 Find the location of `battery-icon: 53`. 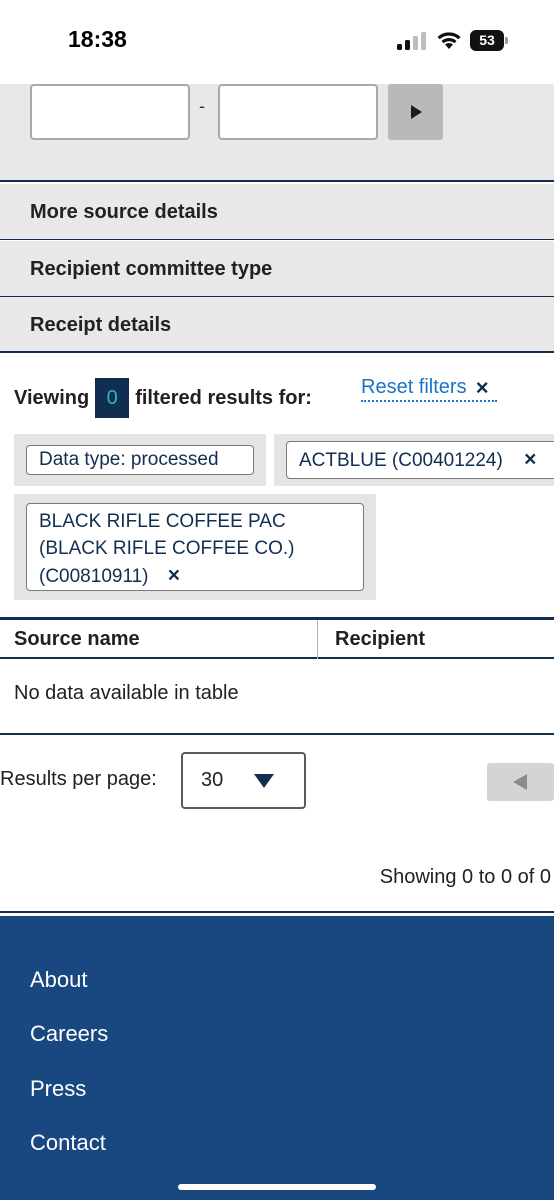

battery-icon: 53 is located at coordinates (489, 40).